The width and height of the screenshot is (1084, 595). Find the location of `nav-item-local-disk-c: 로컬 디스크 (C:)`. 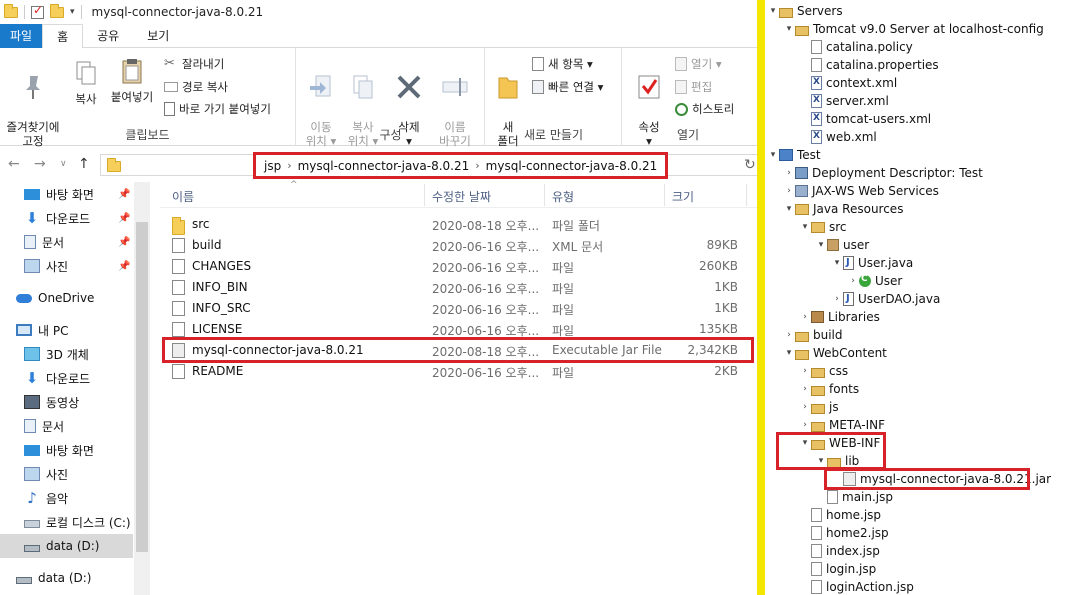

nav-item-local-disk-c: 로컬 디스크 (C:) is located at coordinates (66, 522).